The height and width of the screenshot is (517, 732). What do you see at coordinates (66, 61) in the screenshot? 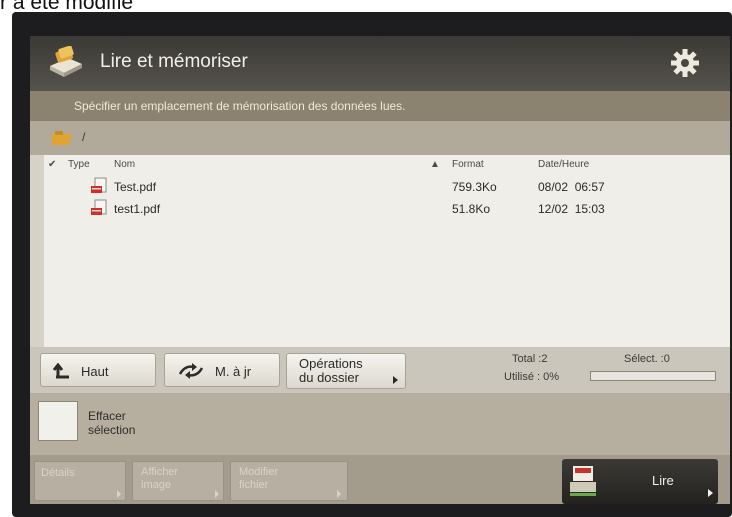
I see `scan-store-icon` at bounding box center [66, 61].